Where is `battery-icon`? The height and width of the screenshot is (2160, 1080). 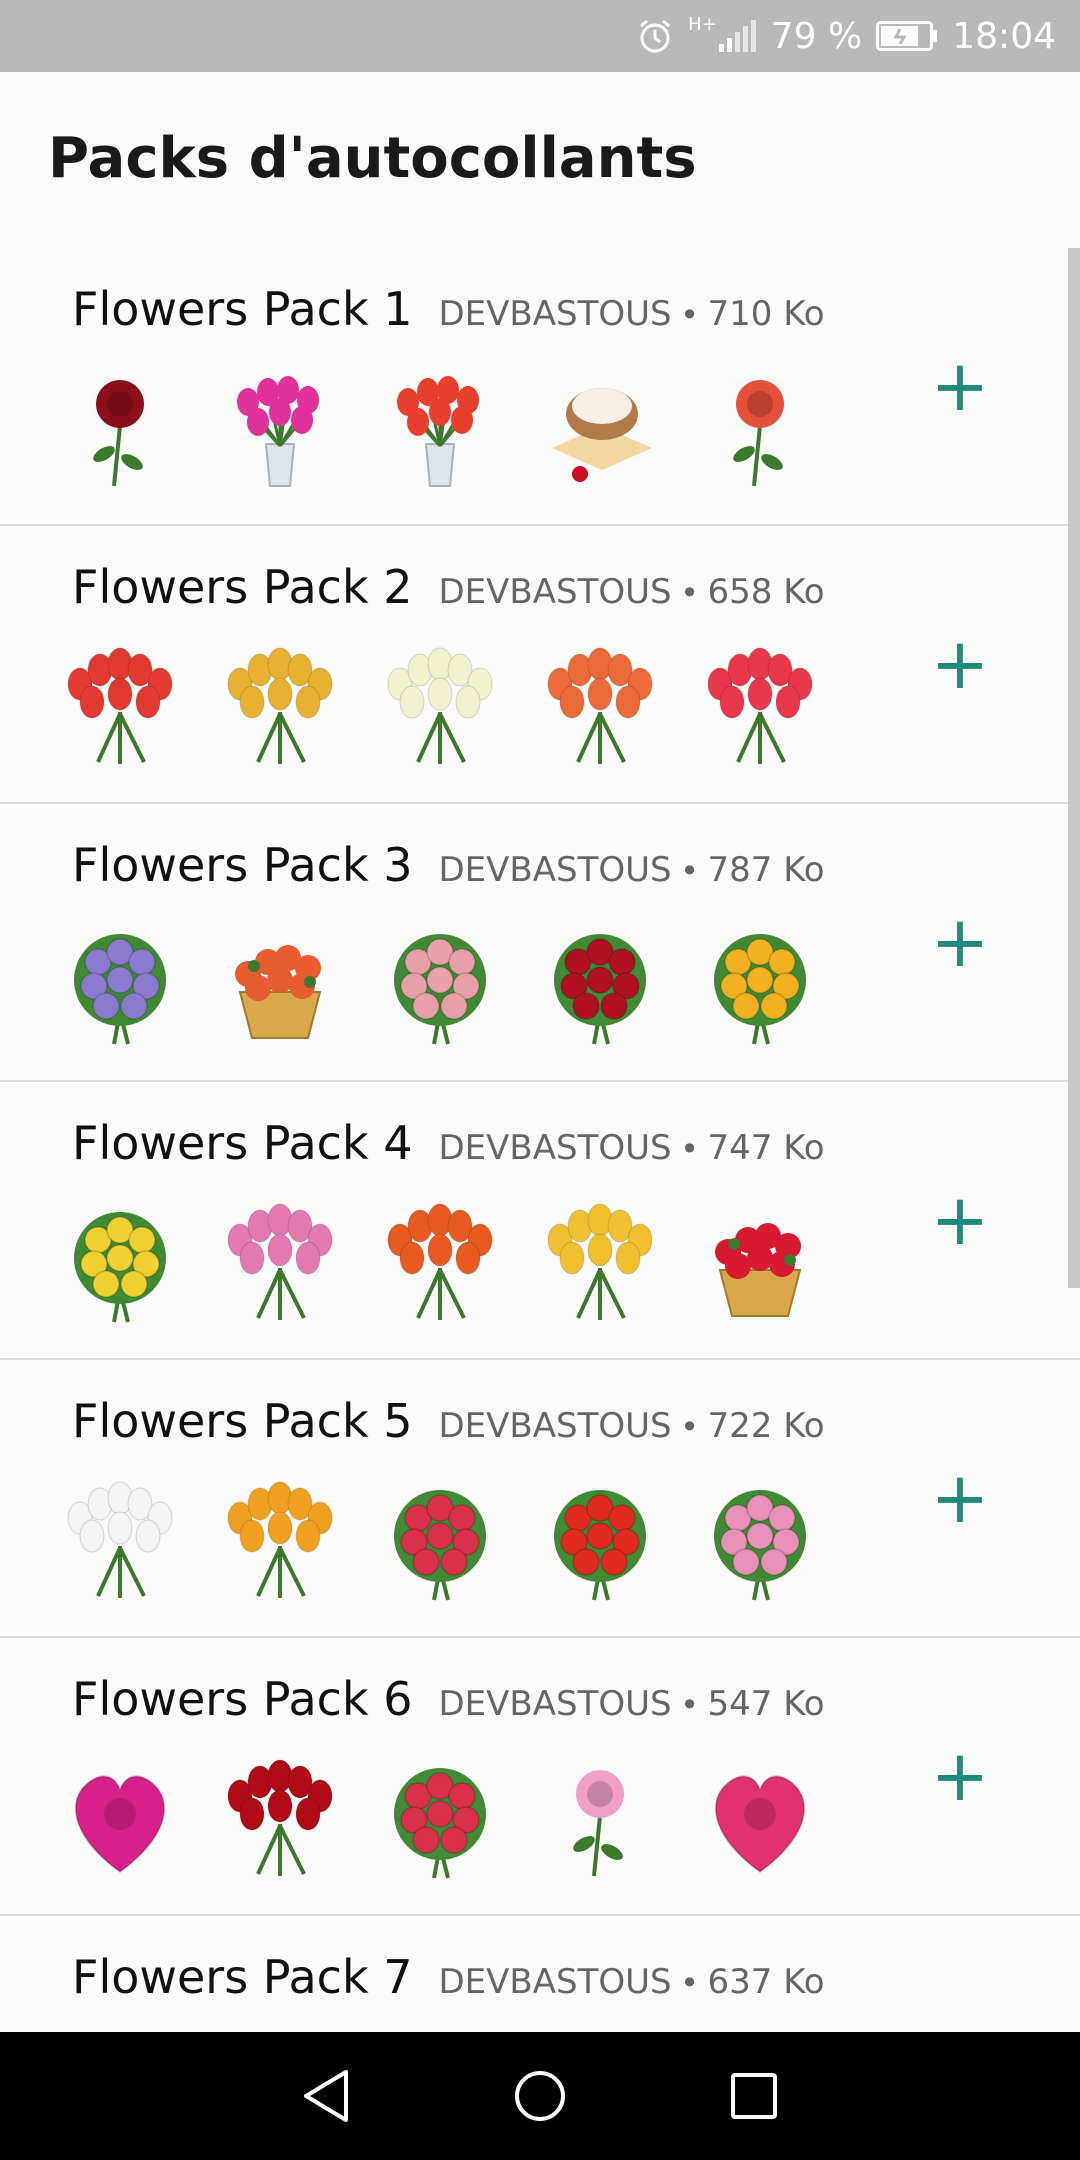
battery-icon is located at coordinates (907, 36).